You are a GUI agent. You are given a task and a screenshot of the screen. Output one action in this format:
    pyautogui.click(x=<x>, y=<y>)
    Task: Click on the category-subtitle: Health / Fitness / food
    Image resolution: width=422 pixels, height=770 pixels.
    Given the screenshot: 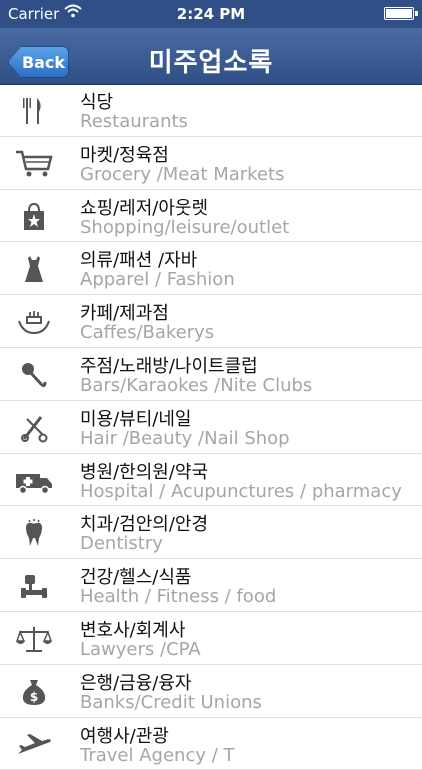 What is the action you would take?
    pyautogui.click(x=178, y=597)
    